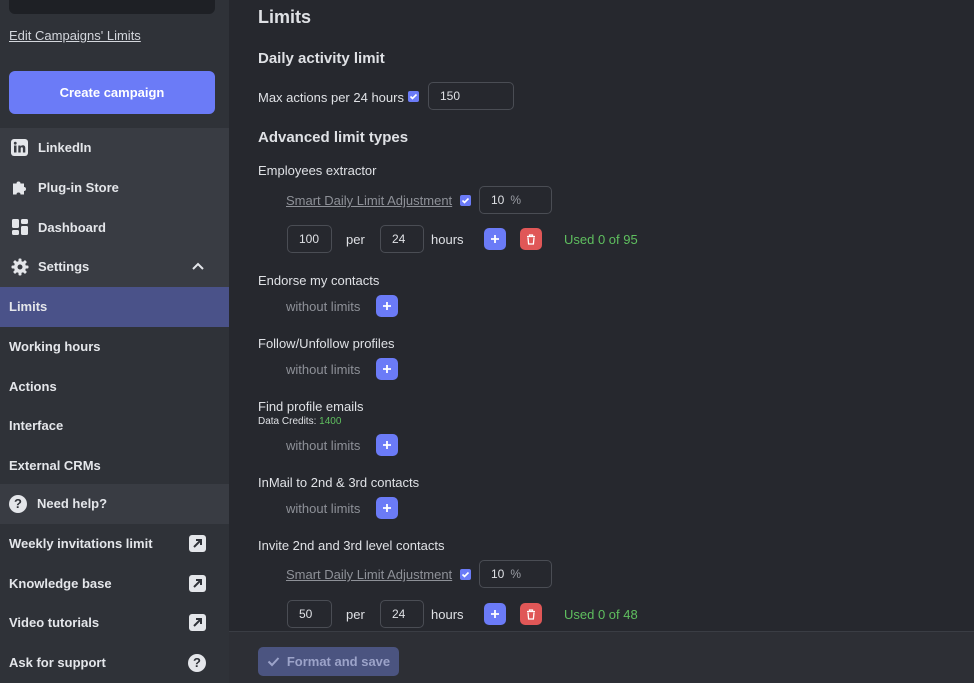 This screenshot has height=683, width=974. What do you see at coordinates (601, 239) in the screenshot?
I see `usage-status: Used 0 of 95` at bounding box center [601, 239].